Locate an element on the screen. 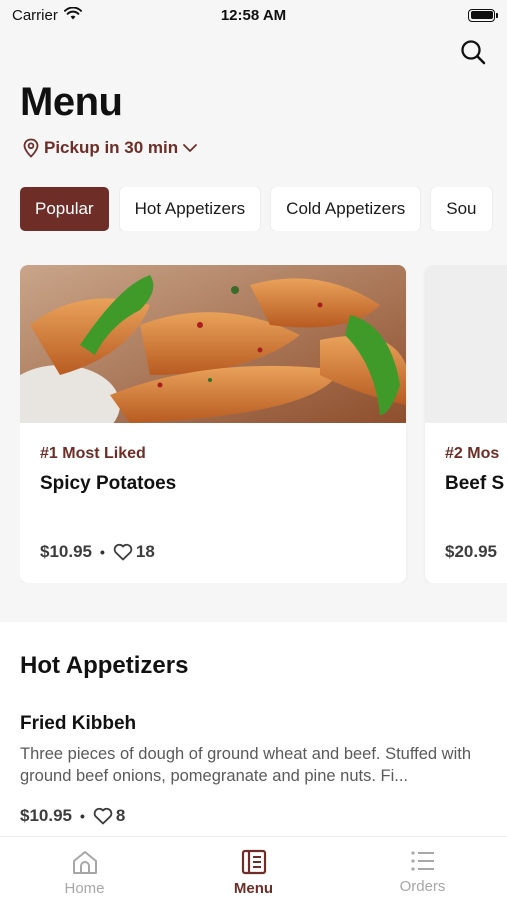 The height and width of the screenshot is (900, 507). card-meta: $20.95 is located at coordinates (471, 552).